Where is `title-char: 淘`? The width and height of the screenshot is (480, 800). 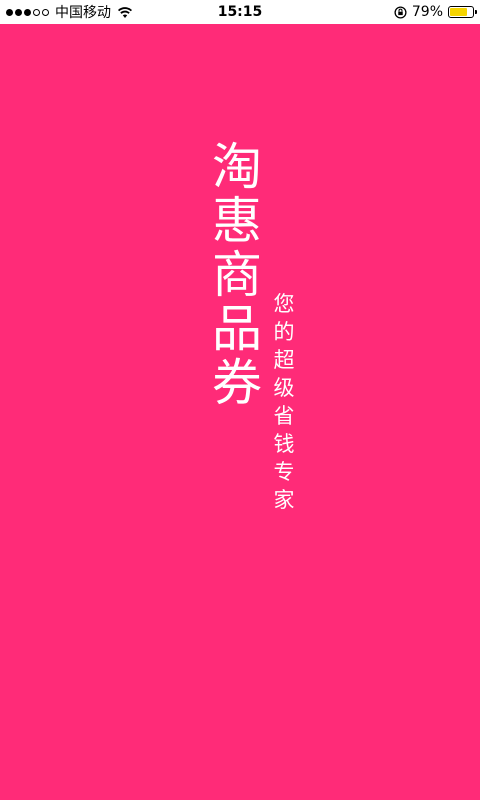 title-char: 淘 is located at coordinates (237, 167).